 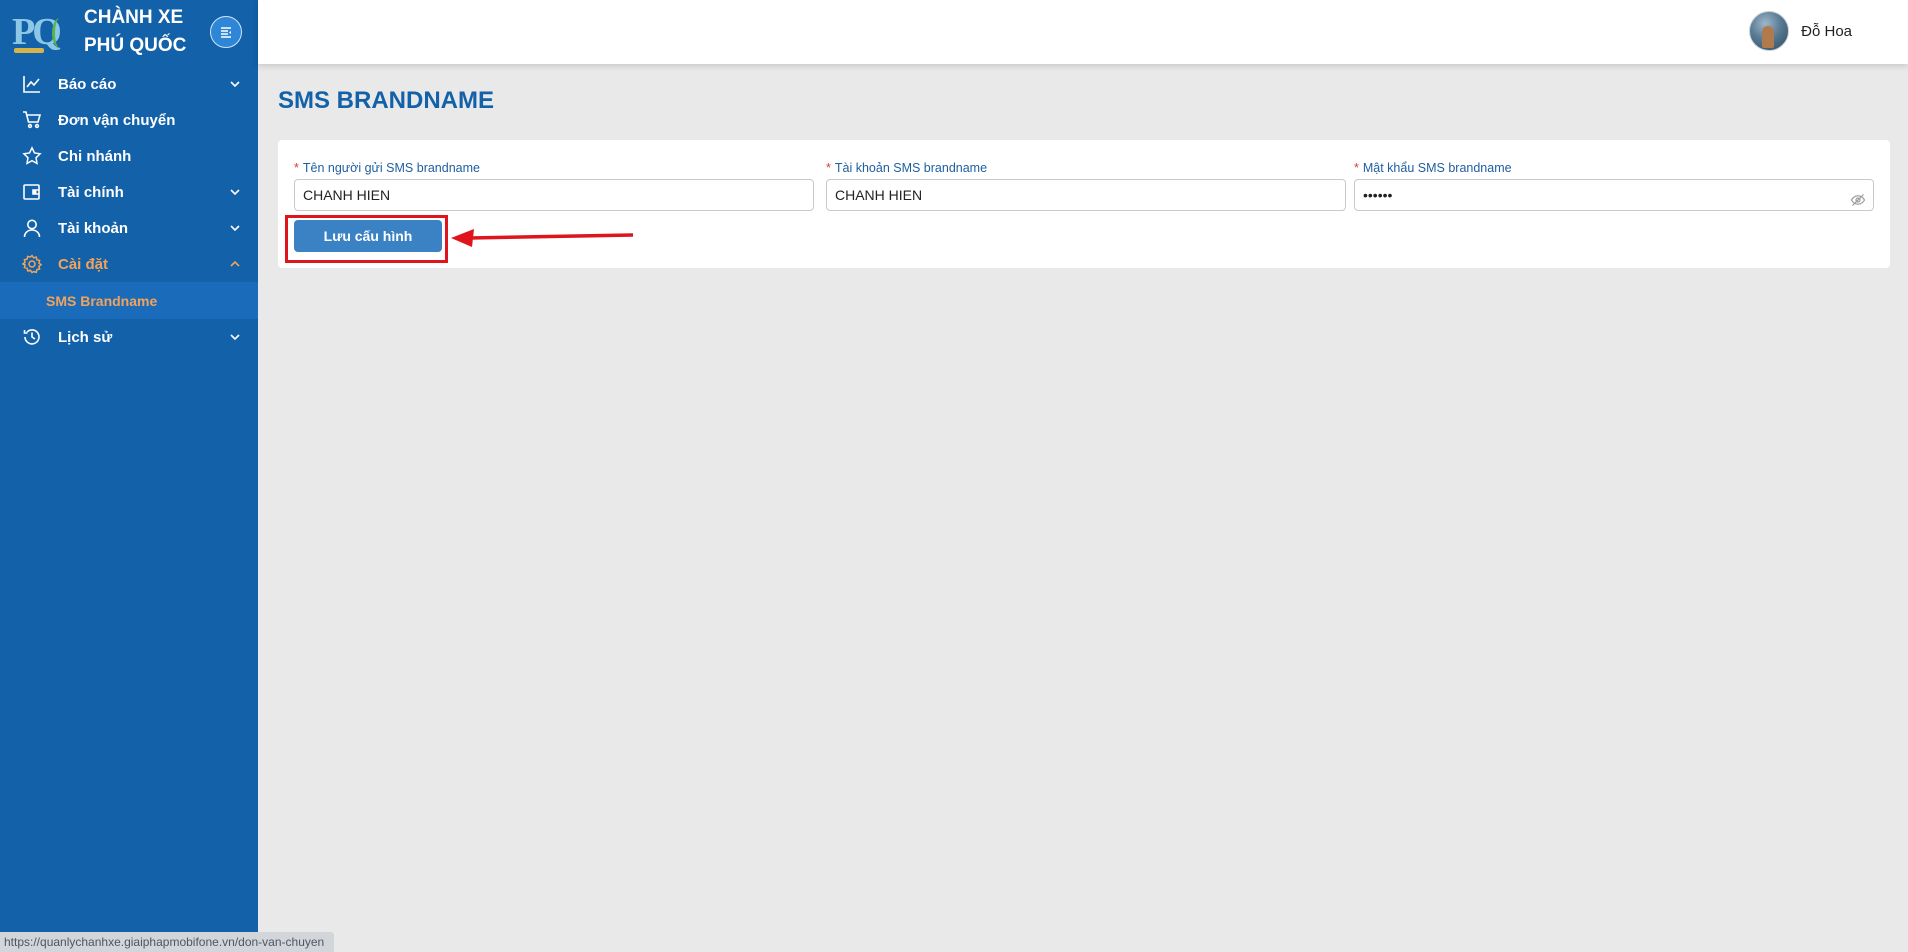 I want to click on sidebar-item-cai-dat: Cài đặt, so click(x=129, y=264).